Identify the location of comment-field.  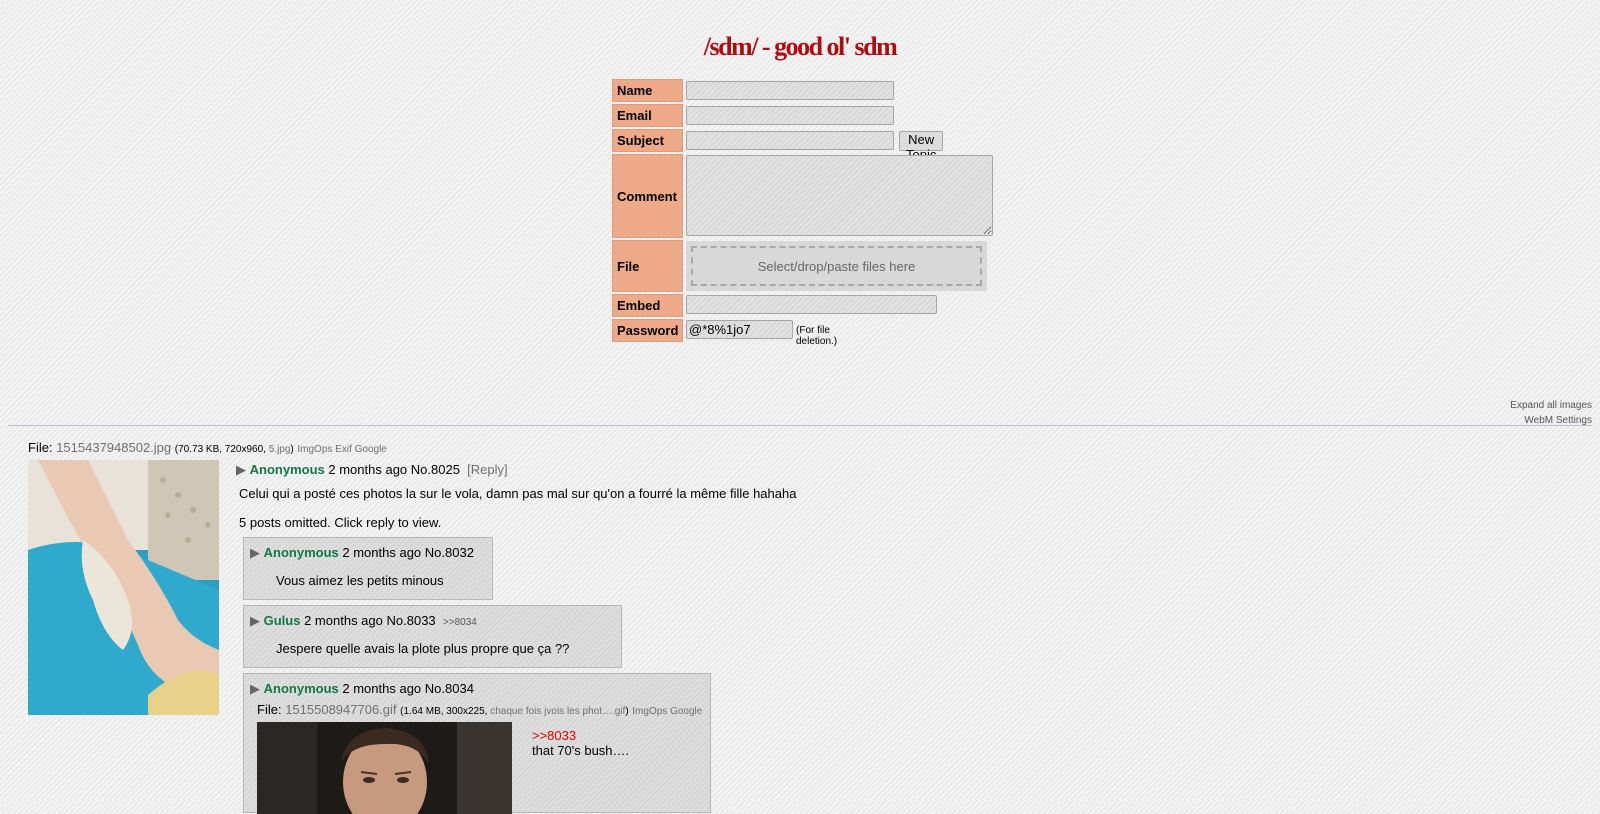
(839, 195).